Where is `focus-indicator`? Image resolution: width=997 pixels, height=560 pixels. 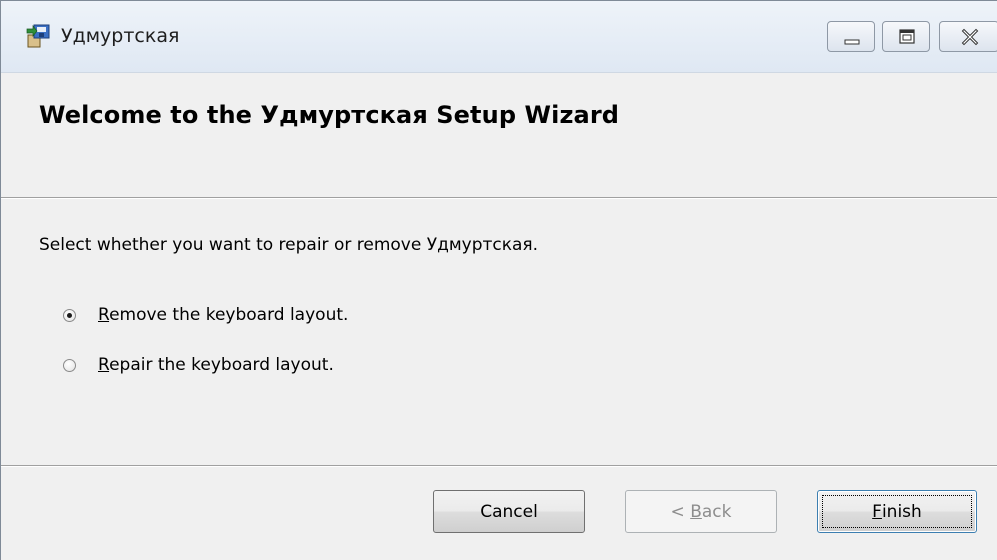 focus-indicator is located at coordinates (897, 511).